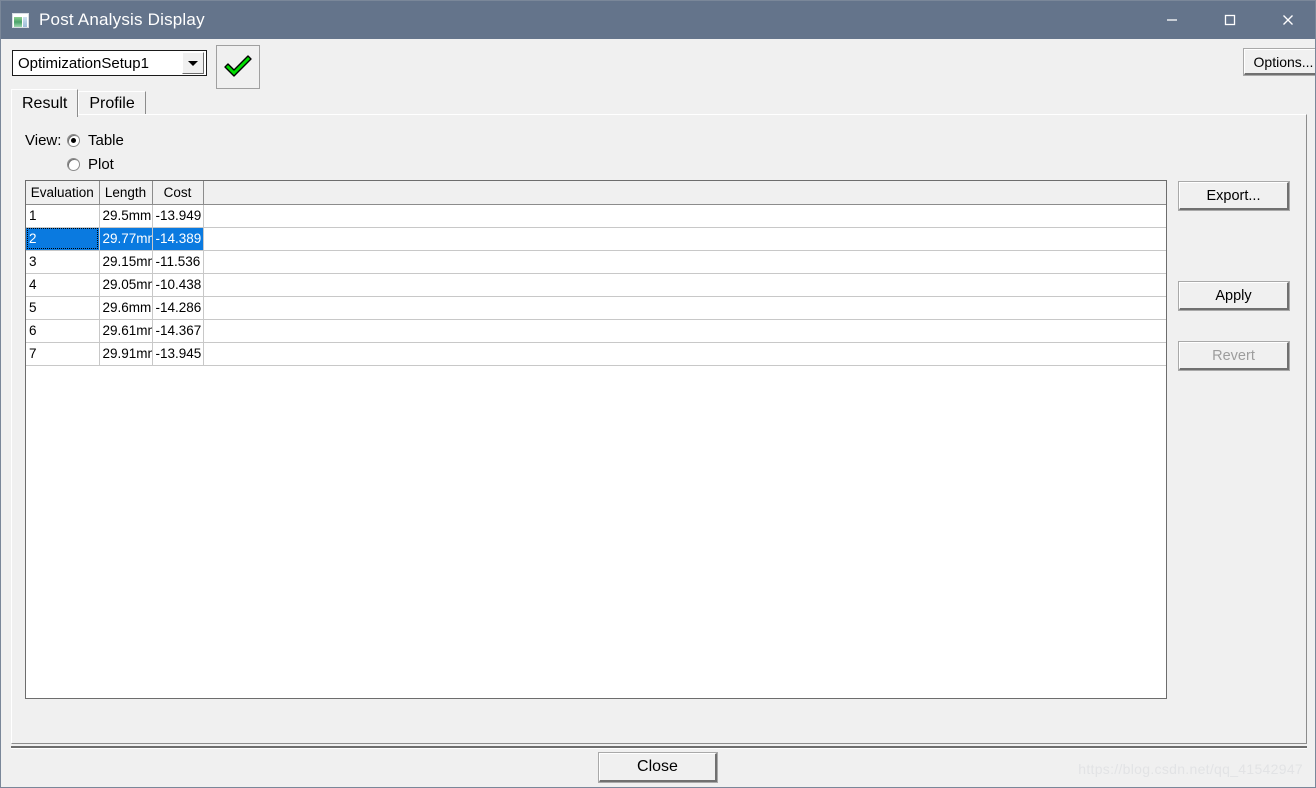 The height and width of the screenshot is (788, 1316). Describe the element at coordinates (126, 331) in the screenshot. I see `cell-length: 29.61mm` at that location.